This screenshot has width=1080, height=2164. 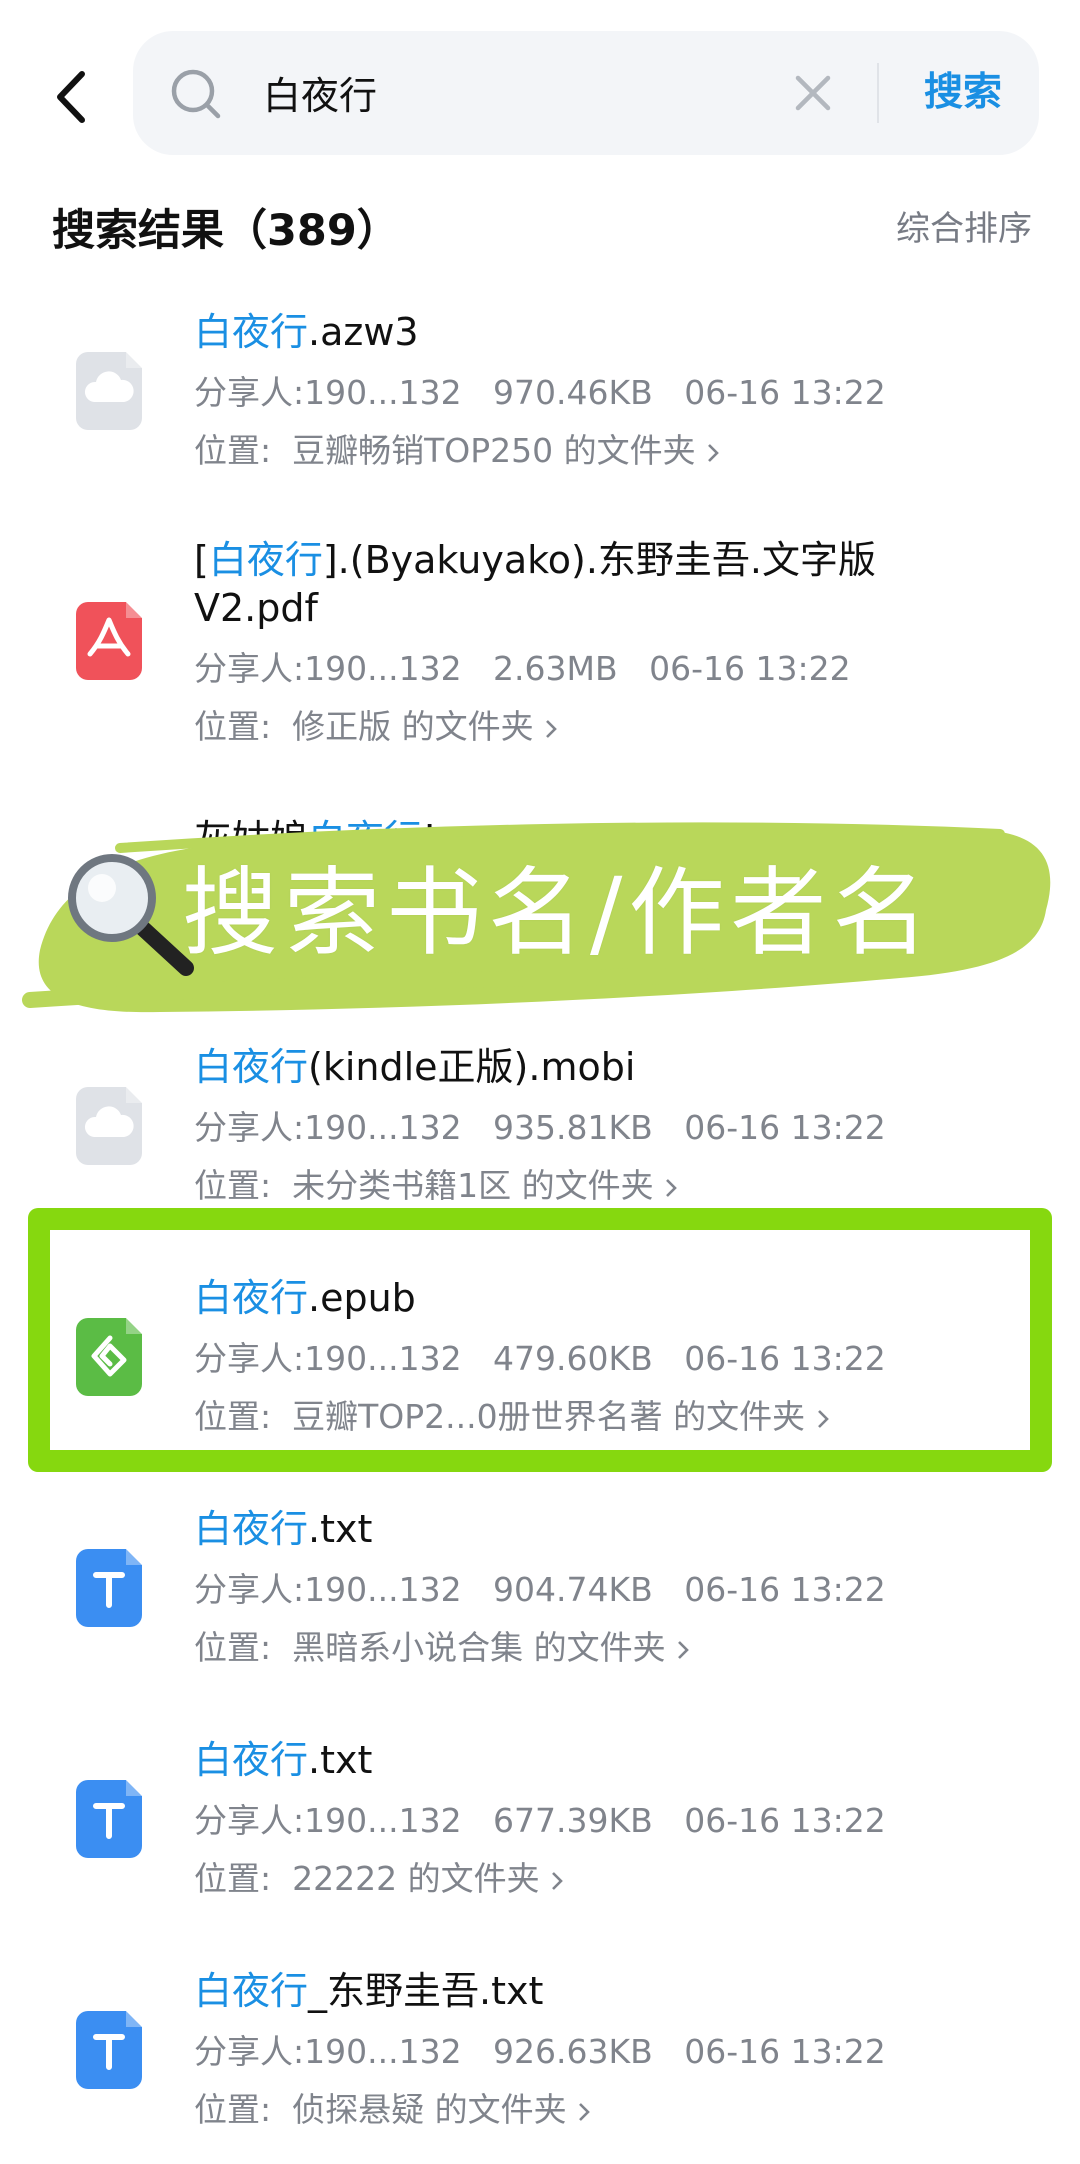 I want to click on search-icon, so click(x=196, y=94).